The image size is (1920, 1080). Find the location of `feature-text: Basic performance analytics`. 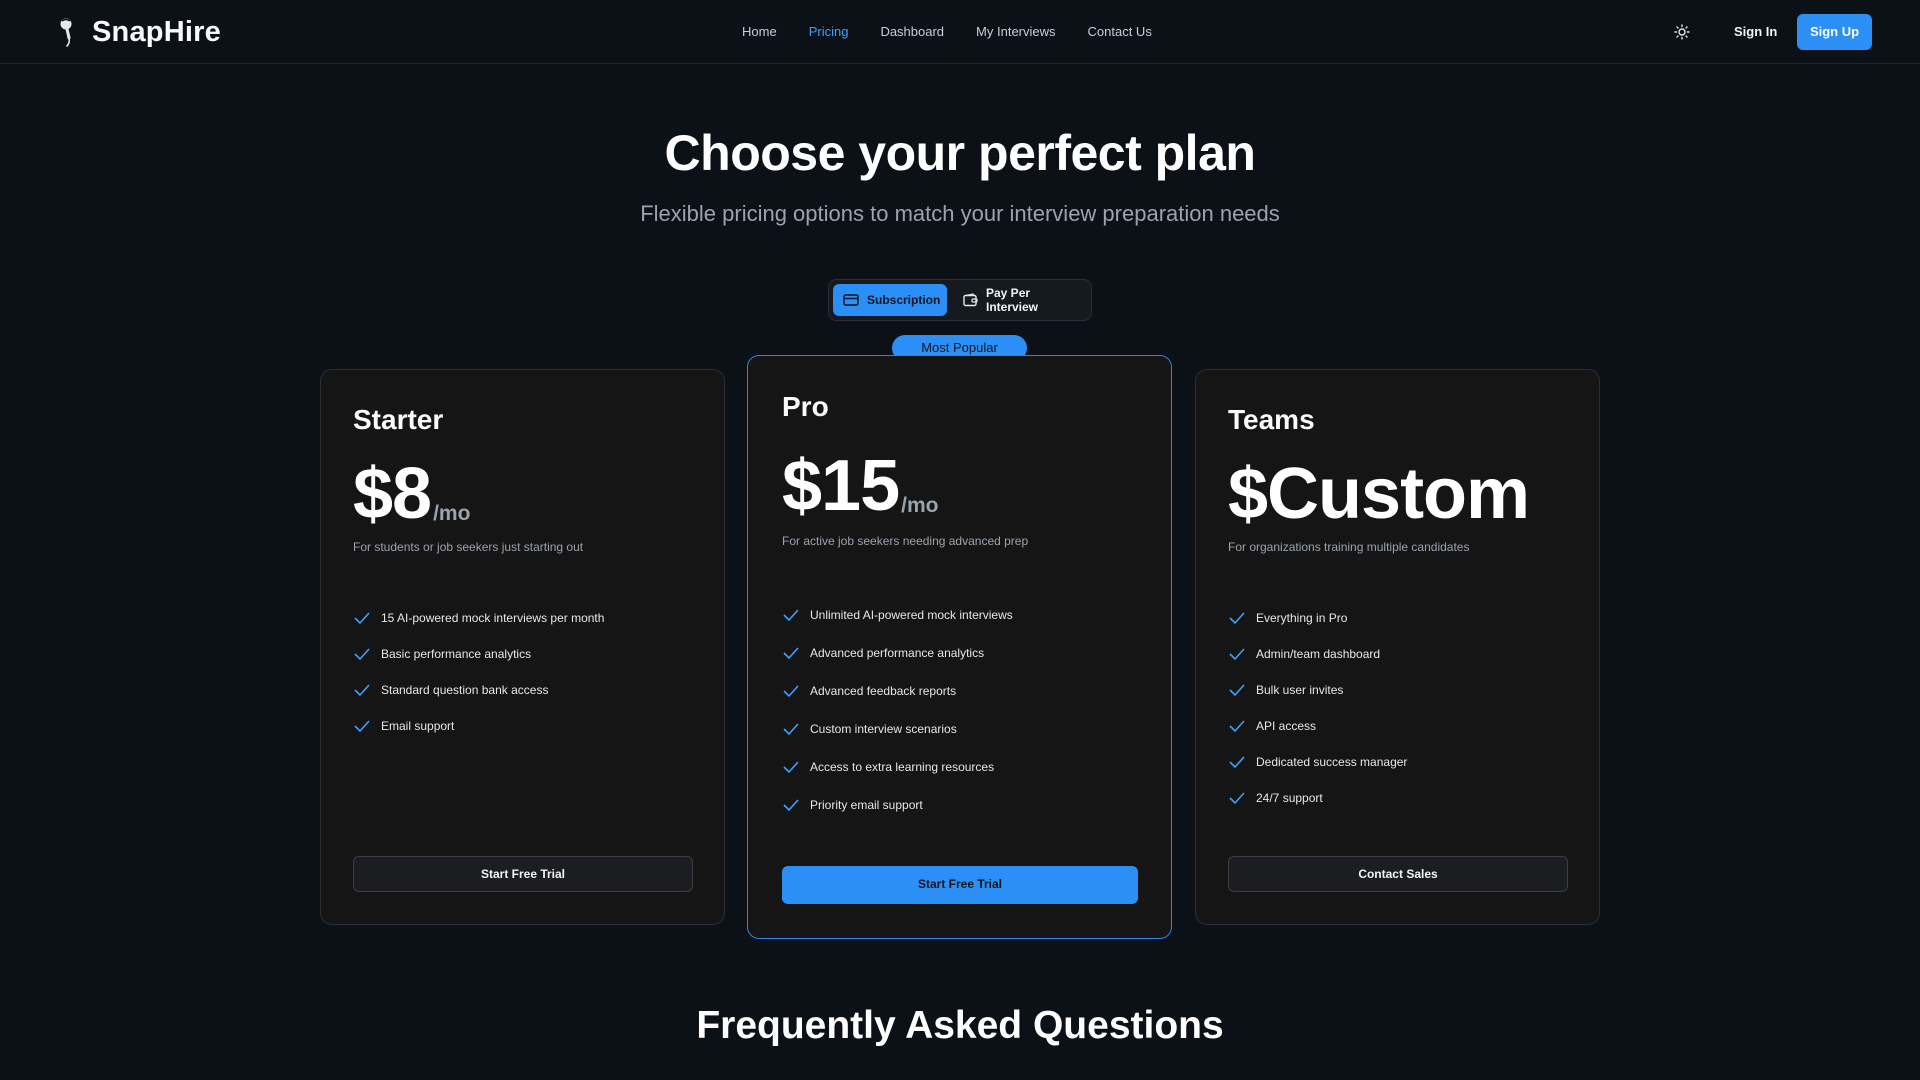

feature-text: Basic performance analytics is located at coordinates (456, 654).